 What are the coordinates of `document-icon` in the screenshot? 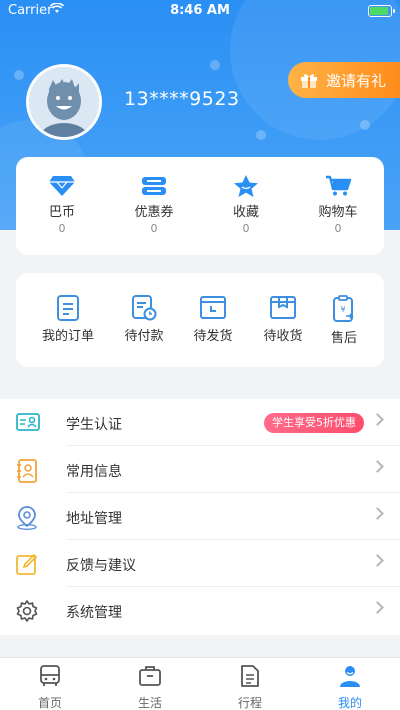 It's located at (250, 676).